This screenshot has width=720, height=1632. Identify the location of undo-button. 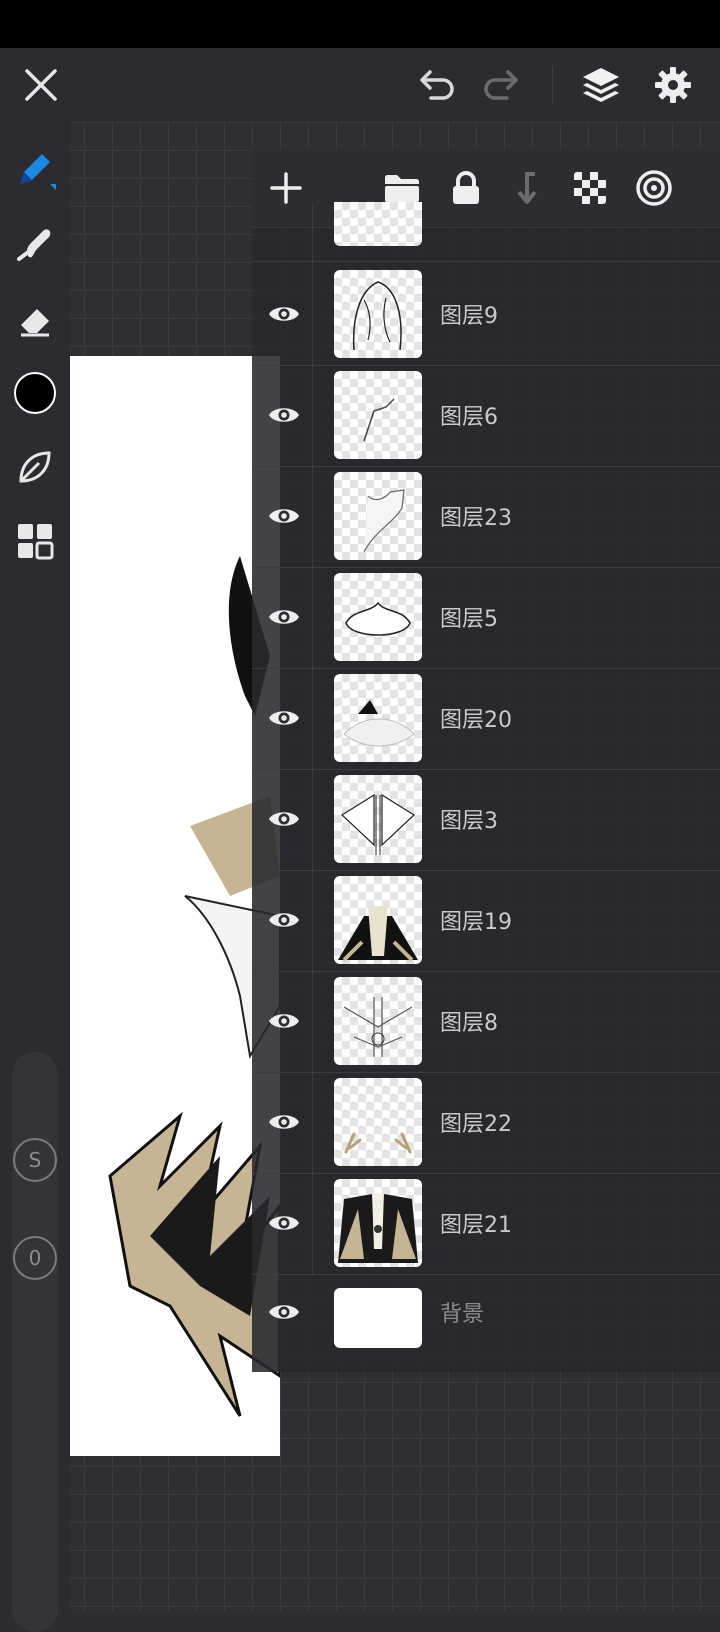
(437, 85).